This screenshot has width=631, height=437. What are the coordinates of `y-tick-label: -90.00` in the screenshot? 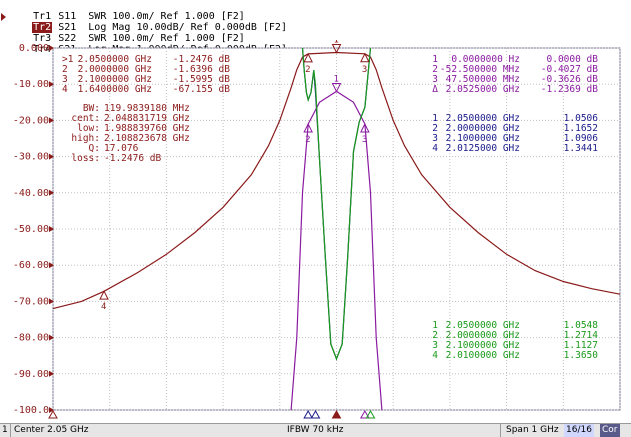 It's located at (31, 374).